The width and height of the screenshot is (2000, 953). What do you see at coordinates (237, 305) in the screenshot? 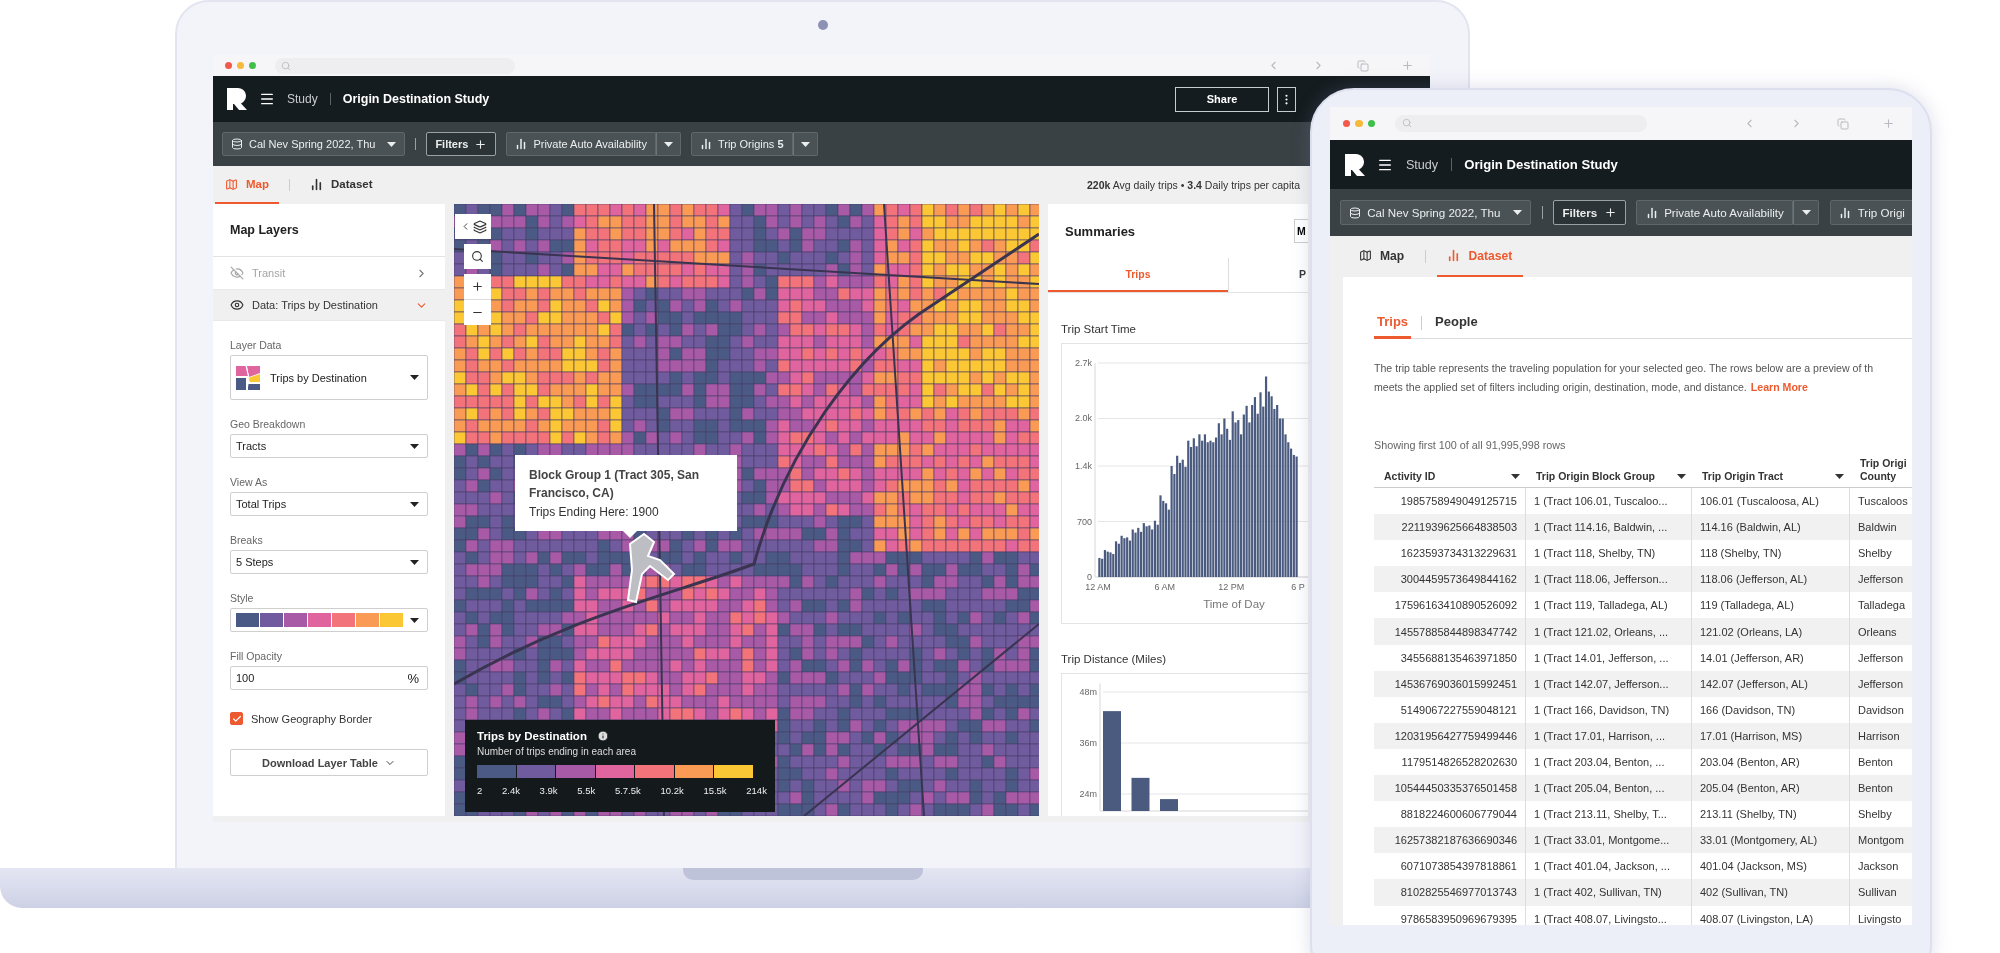
I see `eye-icon` at bounding box center [237, 305].